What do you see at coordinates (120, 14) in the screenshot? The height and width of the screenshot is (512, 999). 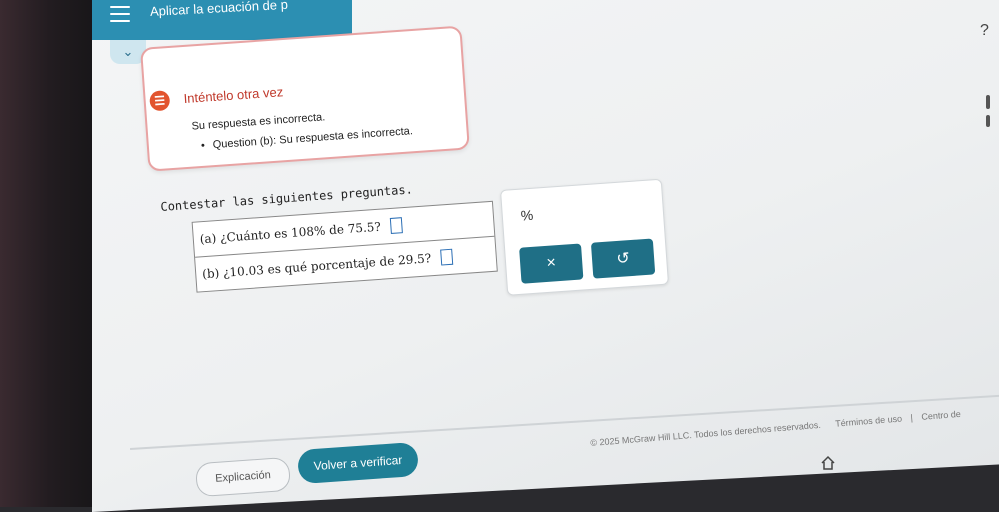 I see `menu-icon` at bounding box center [120, 14].